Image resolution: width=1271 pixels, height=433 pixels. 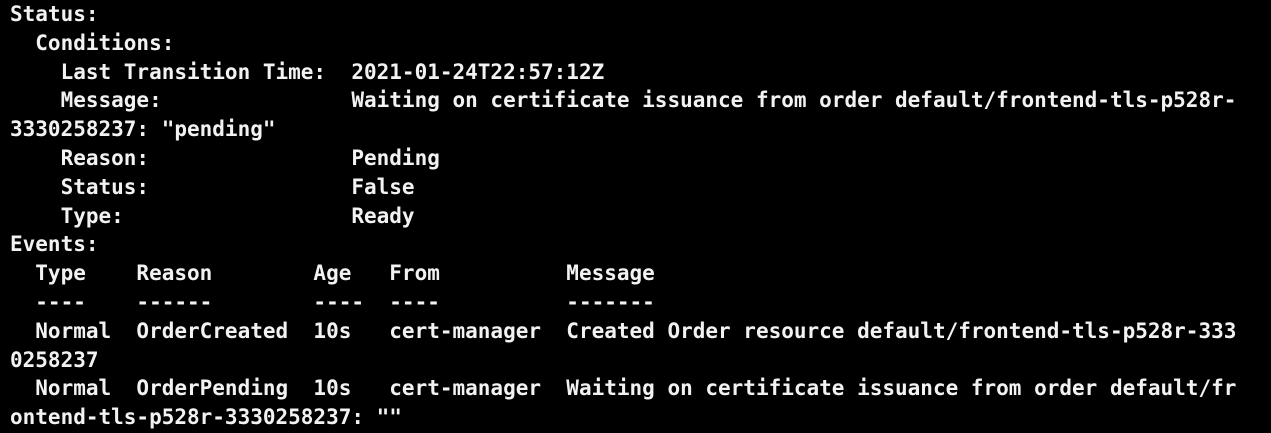 What do you see at coordinates (143, 129) in the screenshot?
I see `condition-message-wrap: 3330258237: "pending"` at bounding box center [143, 129].